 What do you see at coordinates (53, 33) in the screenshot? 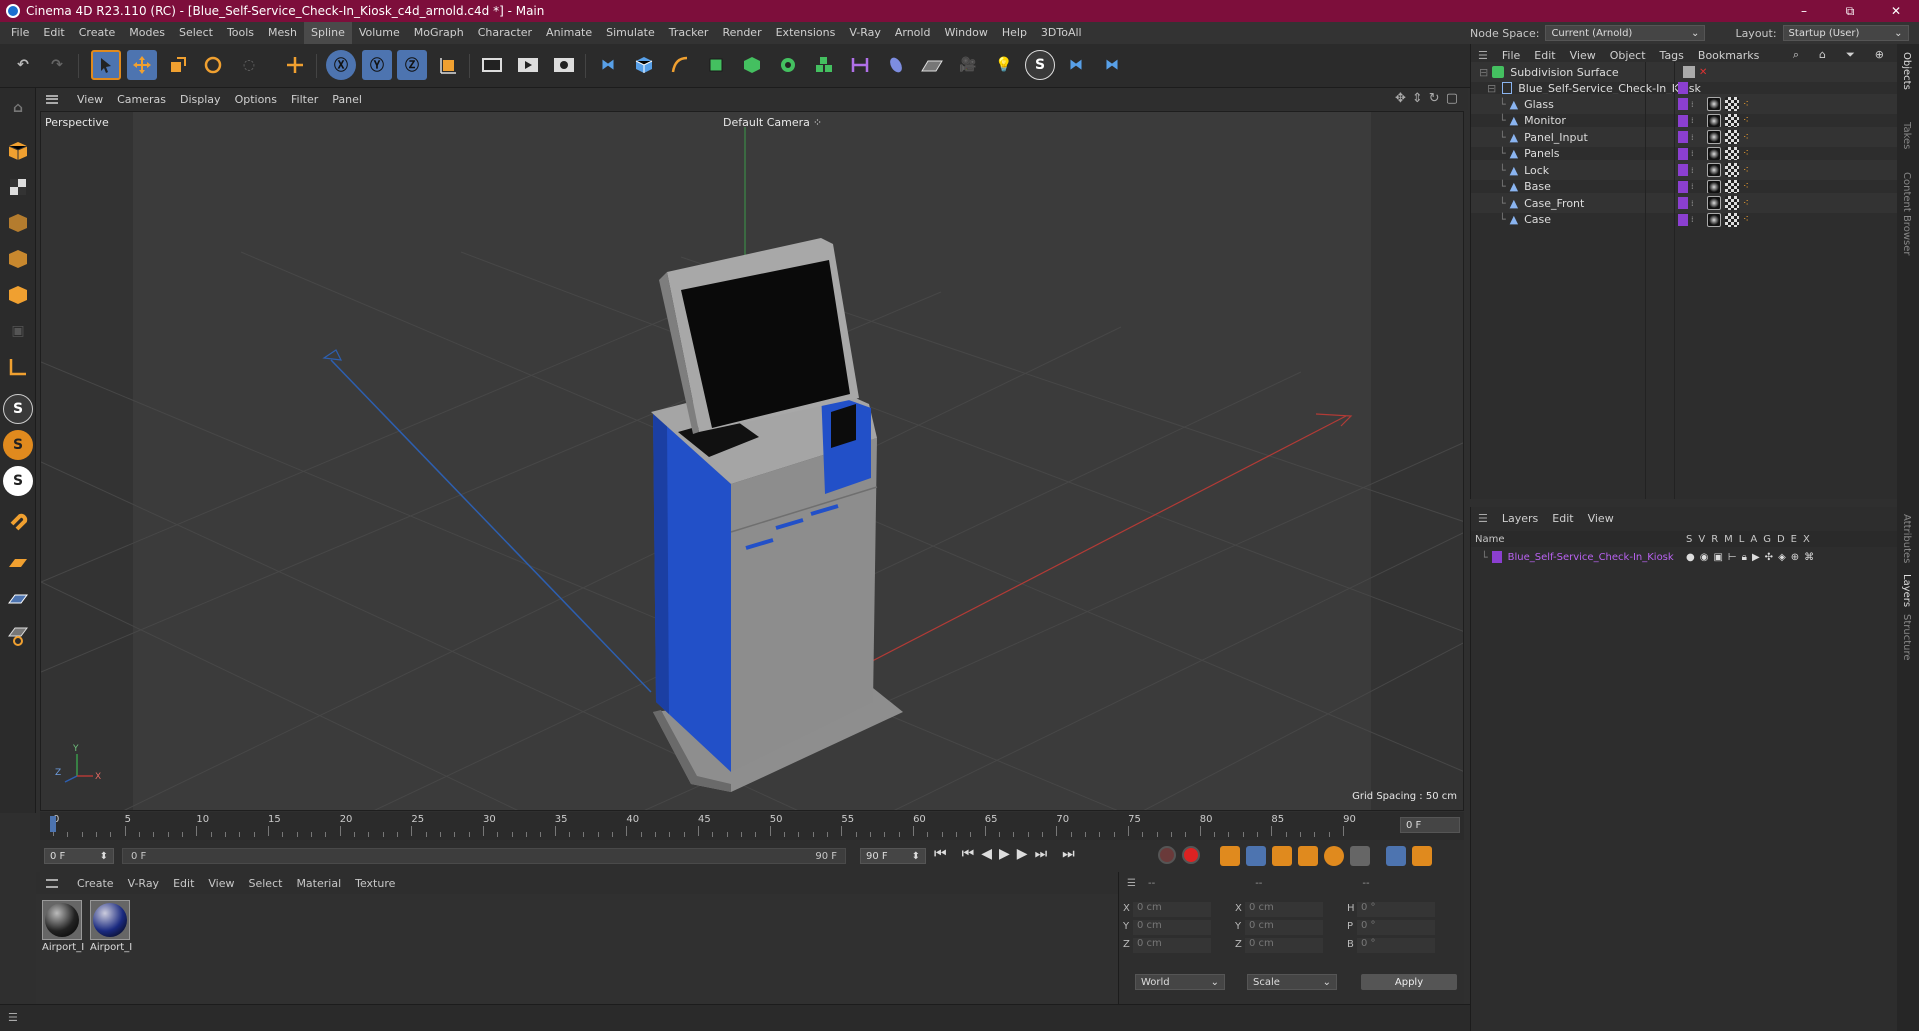
I see `menu-edit: Edit` at bounding box center [53, 33].